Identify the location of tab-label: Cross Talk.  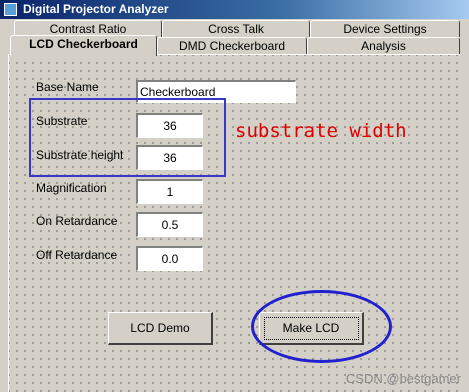
(236, 29).